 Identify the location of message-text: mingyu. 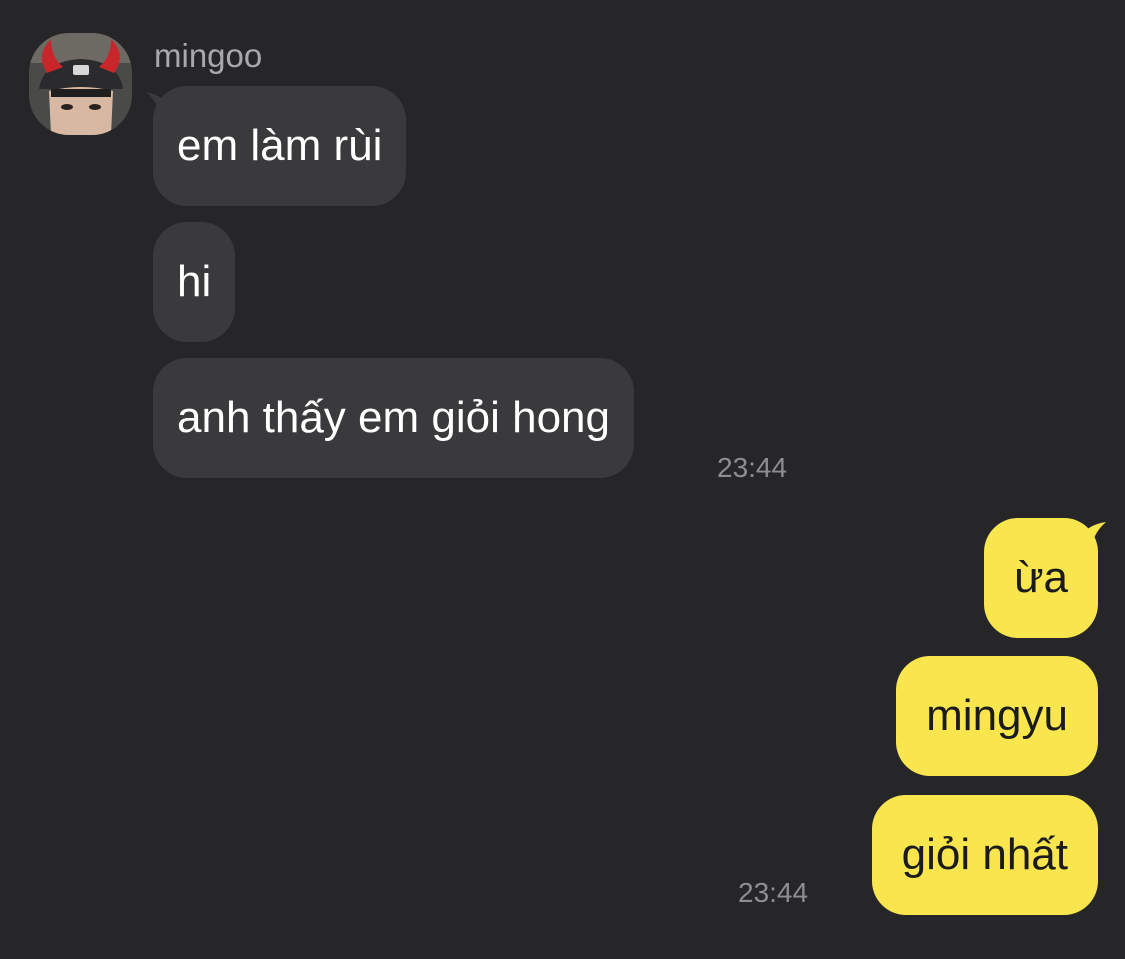
(997, 715).